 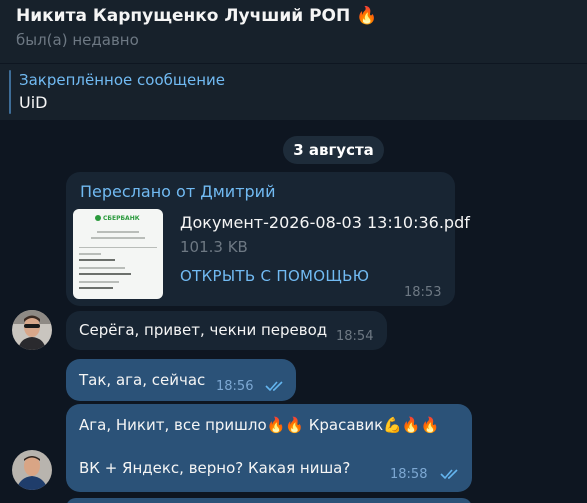 What do you see at coordinates (121, 218) in the screenshot?
I see `bank-logo-text: СБЕРБАНК` at bounding box center [121, 218].